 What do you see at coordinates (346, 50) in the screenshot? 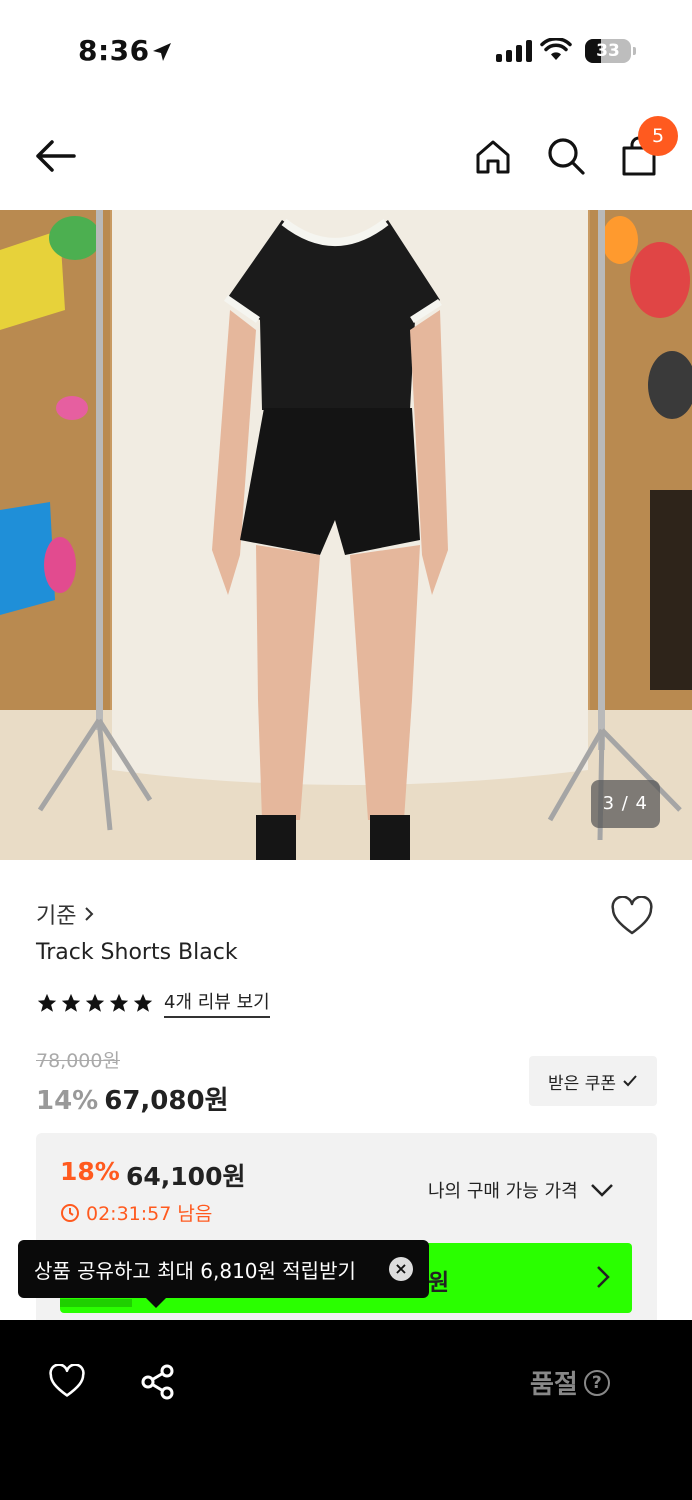
I see `status-bar: 8:36 33` at bounding box center [346, 50].